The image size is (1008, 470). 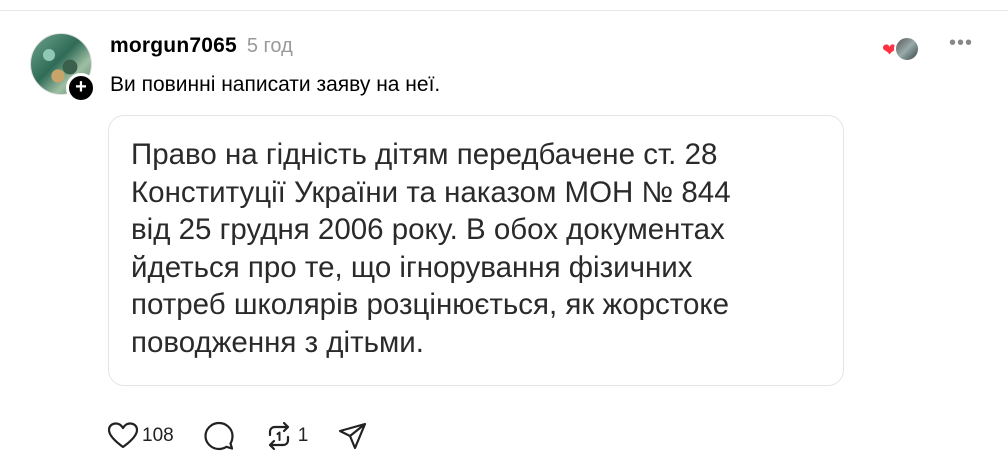 I want to click on liker-avatar, so click(x=907, y=49).